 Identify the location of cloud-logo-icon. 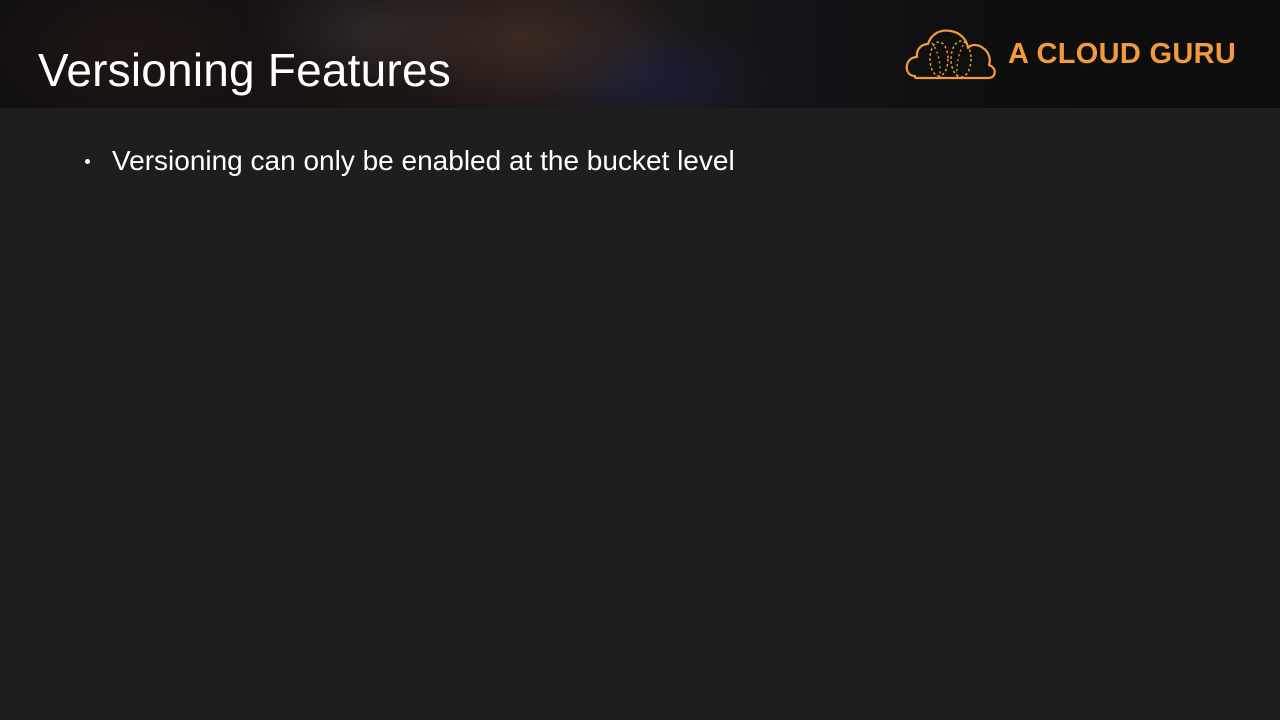
(950, 54).